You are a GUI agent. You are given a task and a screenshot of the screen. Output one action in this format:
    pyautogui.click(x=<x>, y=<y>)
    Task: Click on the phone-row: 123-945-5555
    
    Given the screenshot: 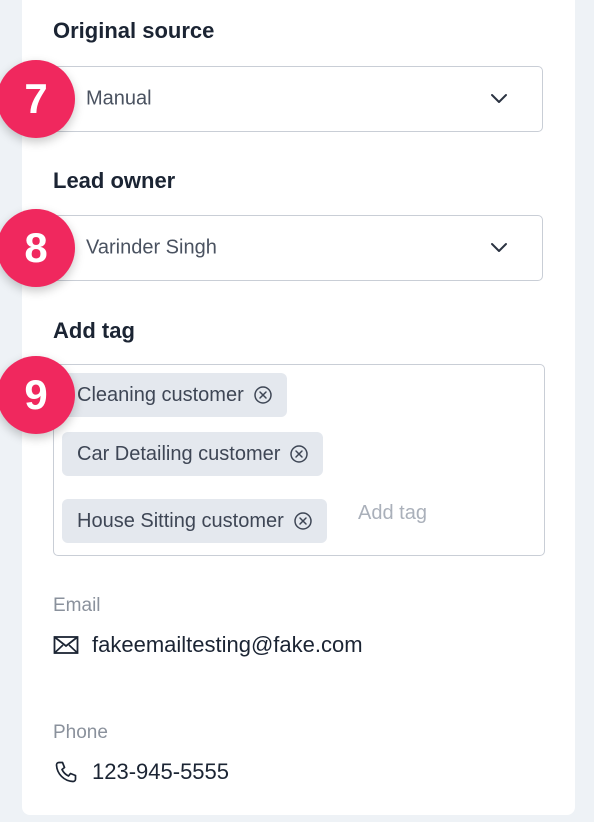 What is the action you would take?
    pyautogui.click(x=141, y=772)
    